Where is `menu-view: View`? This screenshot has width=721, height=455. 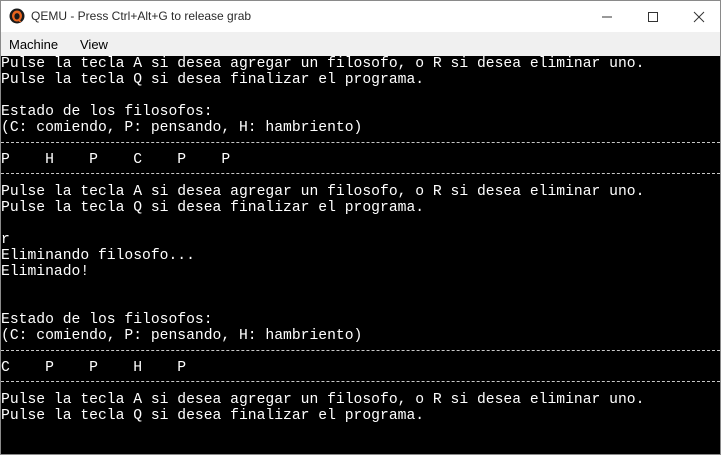 menu-view: View is located at coordinates (94, 44).